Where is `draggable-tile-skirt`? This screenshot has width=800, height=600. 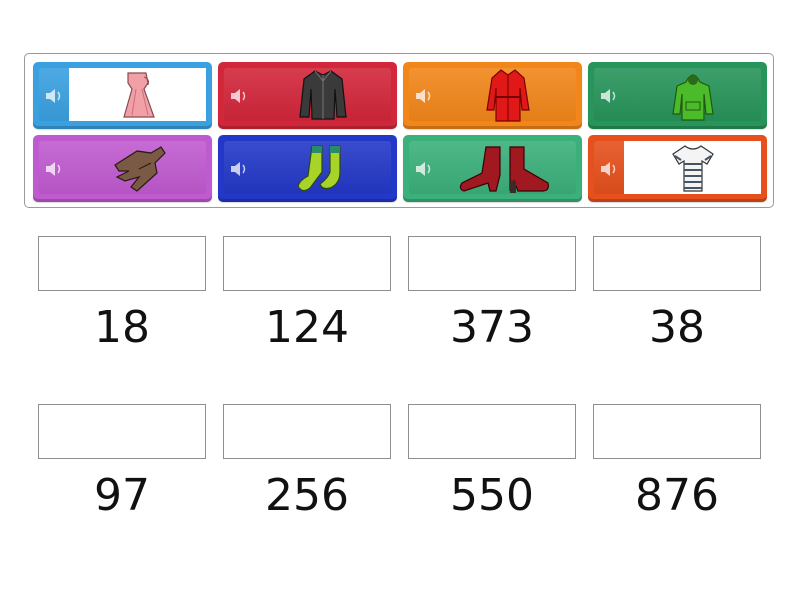
draggable-tile-skirt is located at coordinates (122, 95).